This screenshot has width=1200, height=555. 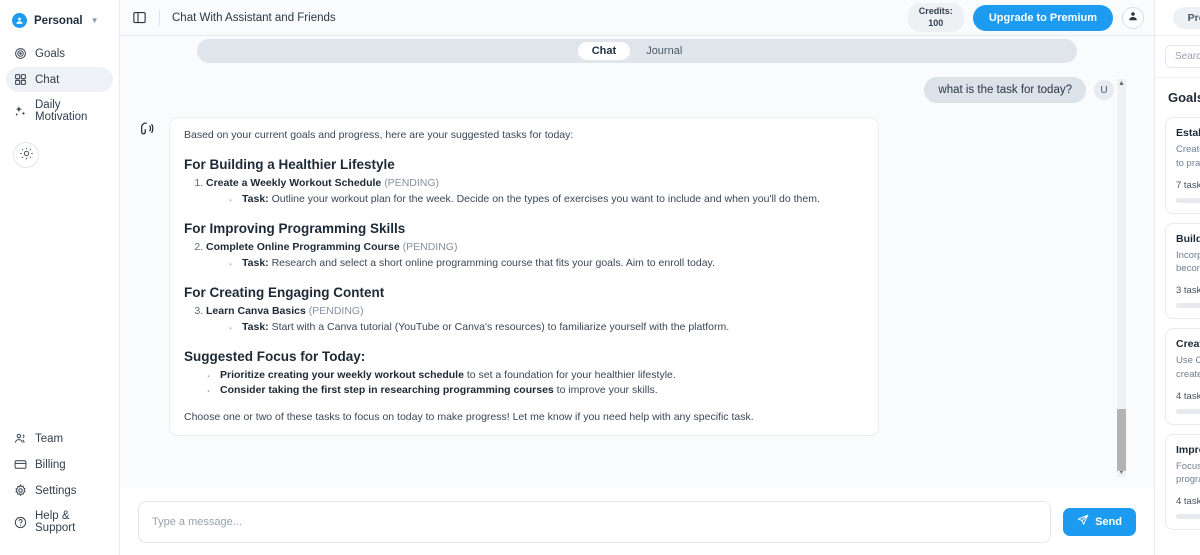 I want to click on sidebar-bottom-nav: Team Billing Settings Help & Support, so click(x=59, y=485).